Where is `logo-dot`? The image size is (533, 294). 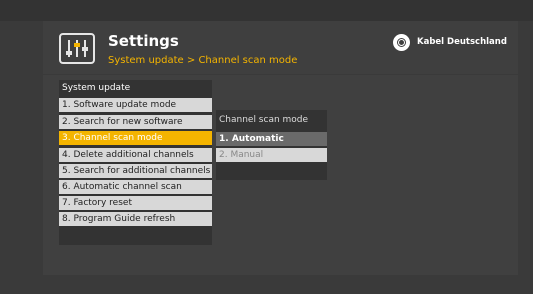 logo-dot is located at coordinates (401, 42).